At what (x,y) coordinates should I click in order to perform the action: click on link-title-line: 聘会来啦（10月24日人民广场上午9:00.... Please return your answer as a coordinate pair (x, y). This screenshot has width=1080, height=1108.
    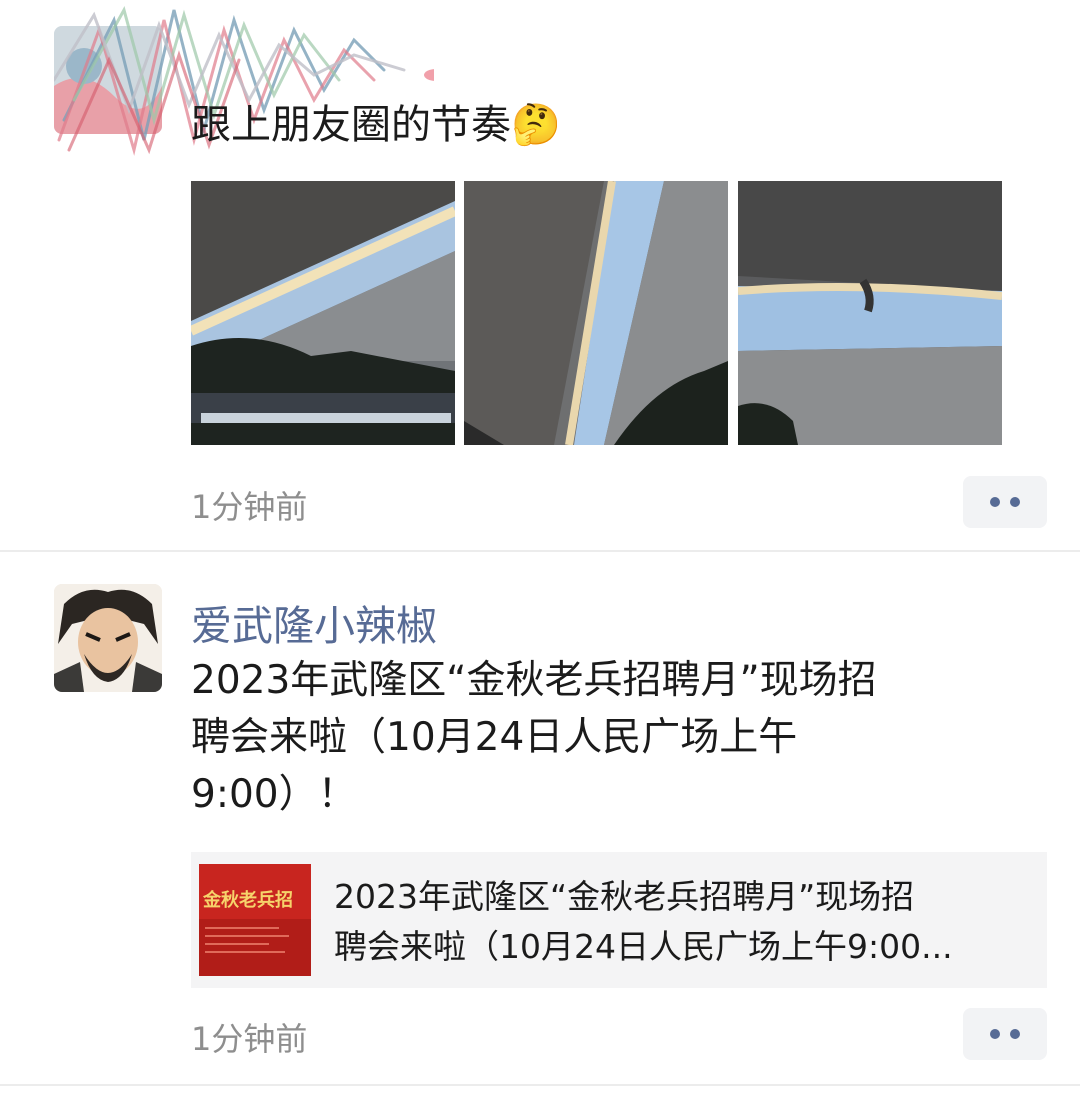
    Looking at the image, I should click on (643, 946).